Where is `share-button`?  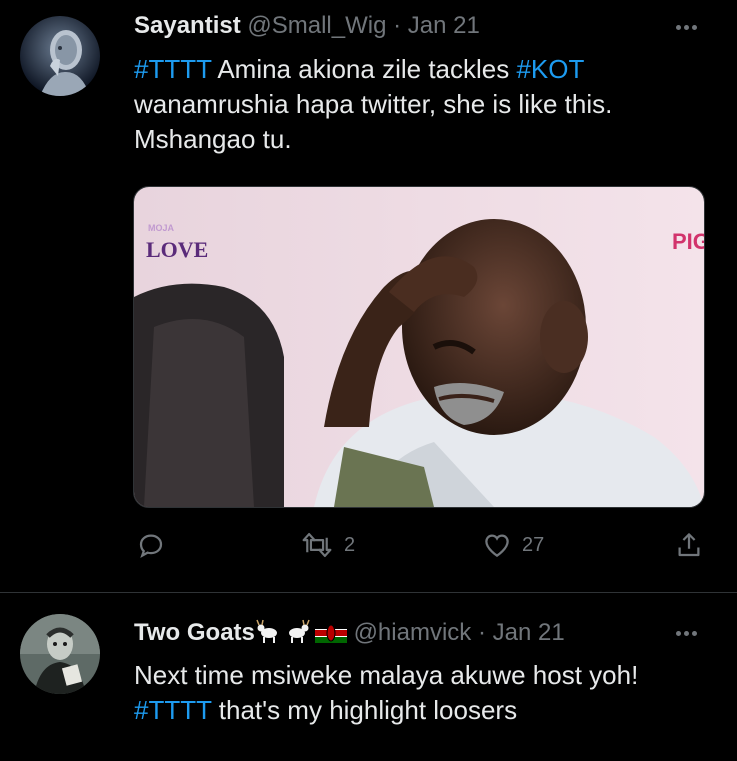
share-button is located at coordinates (689, 545).